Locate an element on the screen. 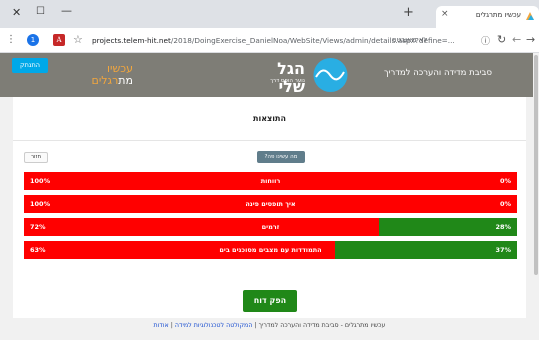 Image resolution: width=539 pixels, height=340 pixels. success-percent: 28% is located at coordinates (503, 227).